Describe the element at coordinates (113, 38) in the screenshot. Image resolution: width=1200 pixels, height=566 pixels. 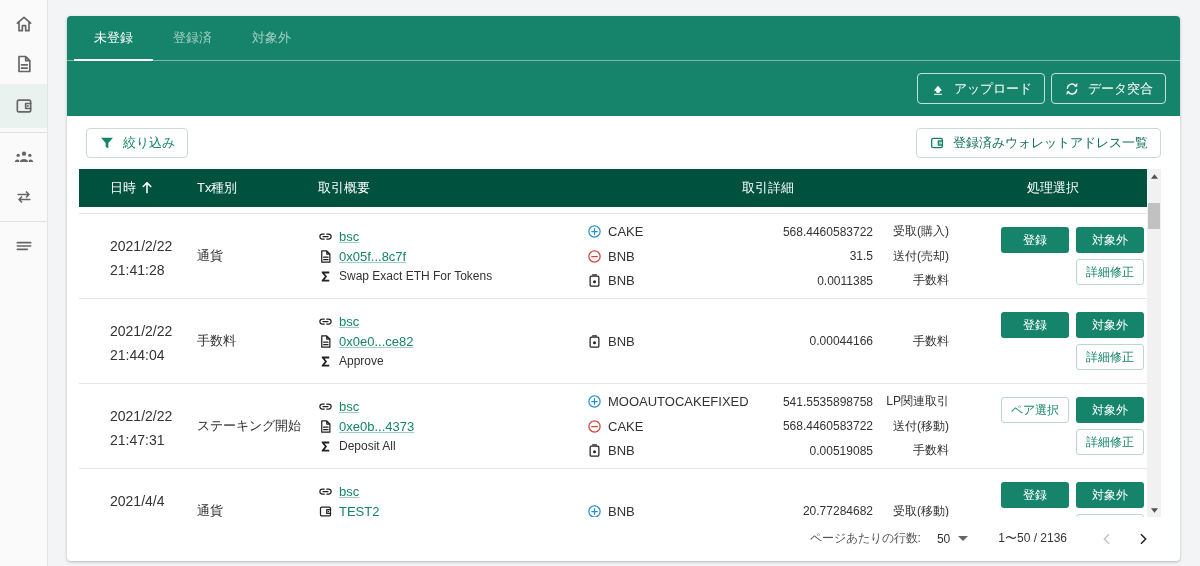
I see `tab: 未登録` at that location.